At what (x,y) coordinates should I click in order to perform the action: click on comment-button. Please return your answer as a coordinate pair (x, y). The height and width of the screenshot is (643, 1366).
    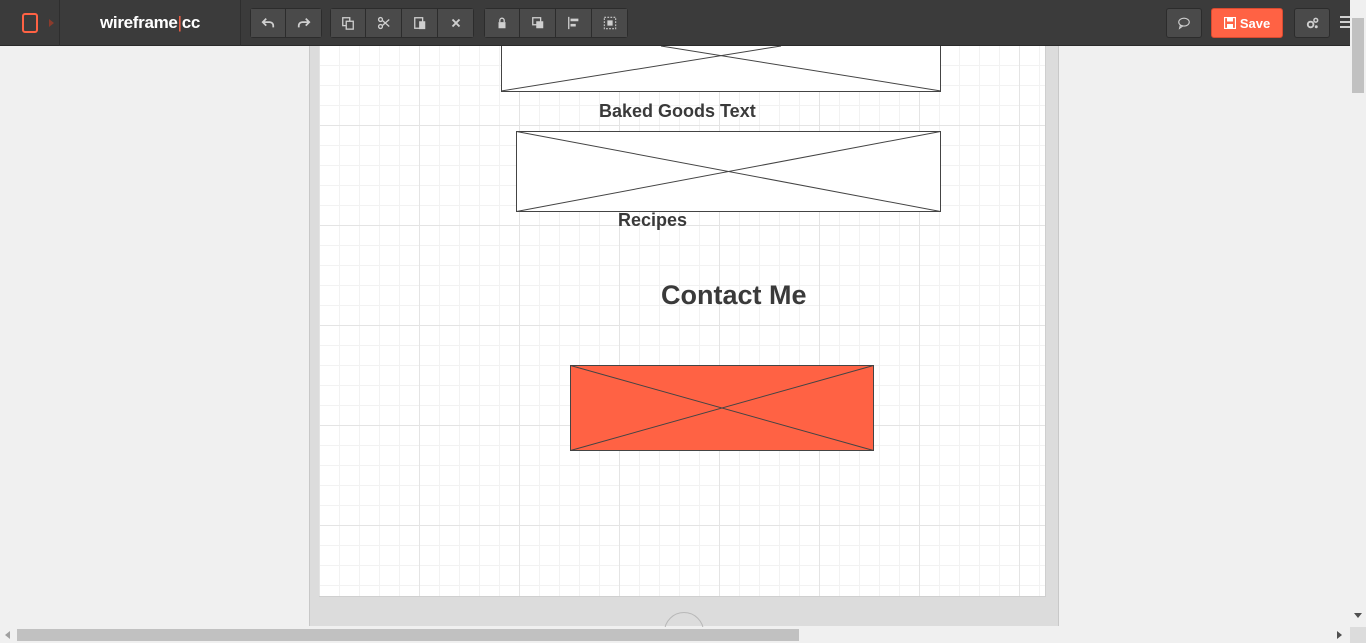
    Looking at the image, I should click on (1184, 23).